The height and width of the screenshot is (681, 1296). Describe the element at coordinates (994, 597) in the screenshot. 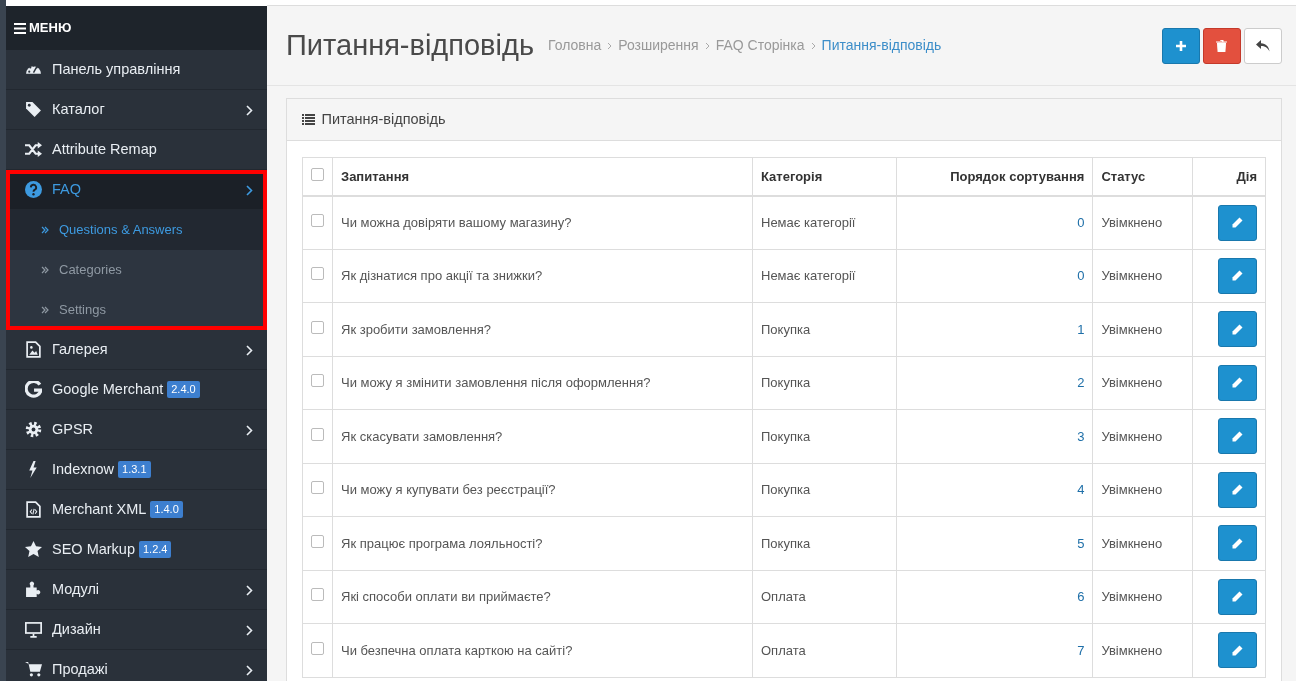

I see `table-cell: 6` at that location.